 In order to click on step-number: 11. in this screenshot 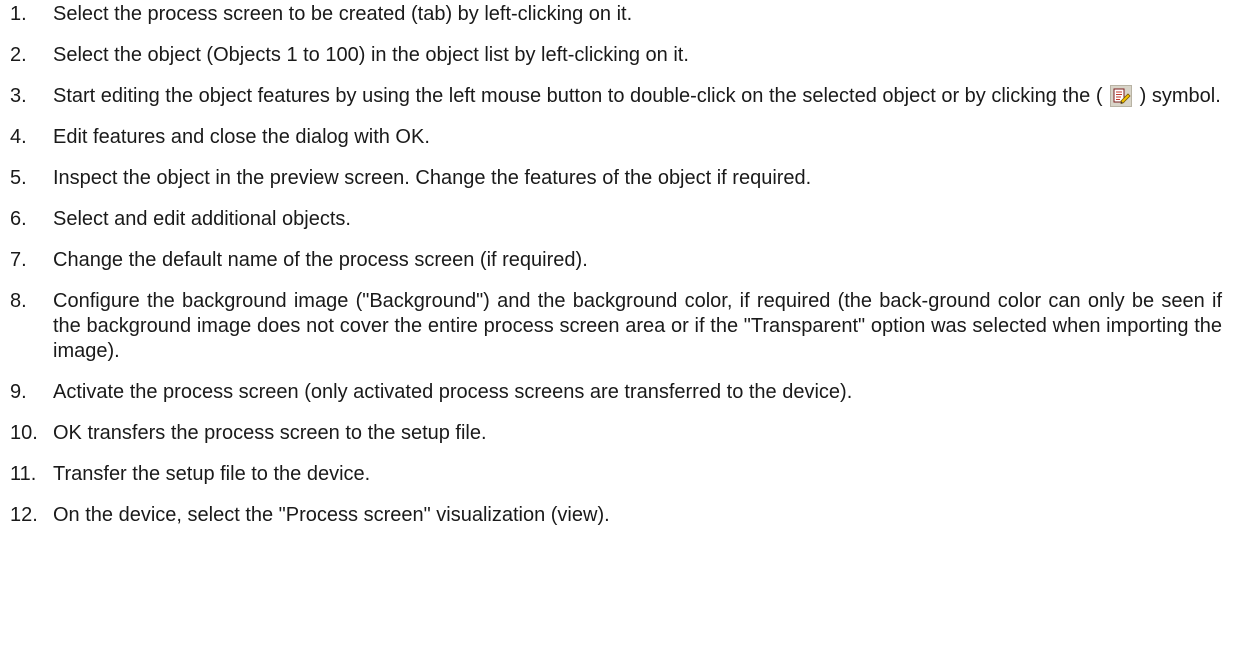, I will do `click(23, 474)`.